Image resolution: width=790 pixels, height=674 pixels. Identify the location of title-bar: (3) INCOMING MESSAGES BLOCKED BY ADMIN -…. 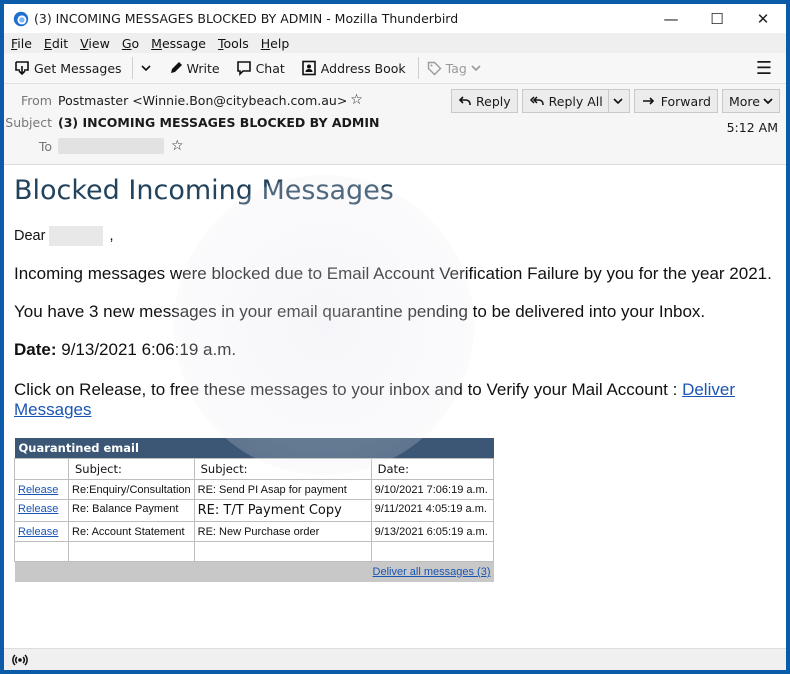
(395, 18).